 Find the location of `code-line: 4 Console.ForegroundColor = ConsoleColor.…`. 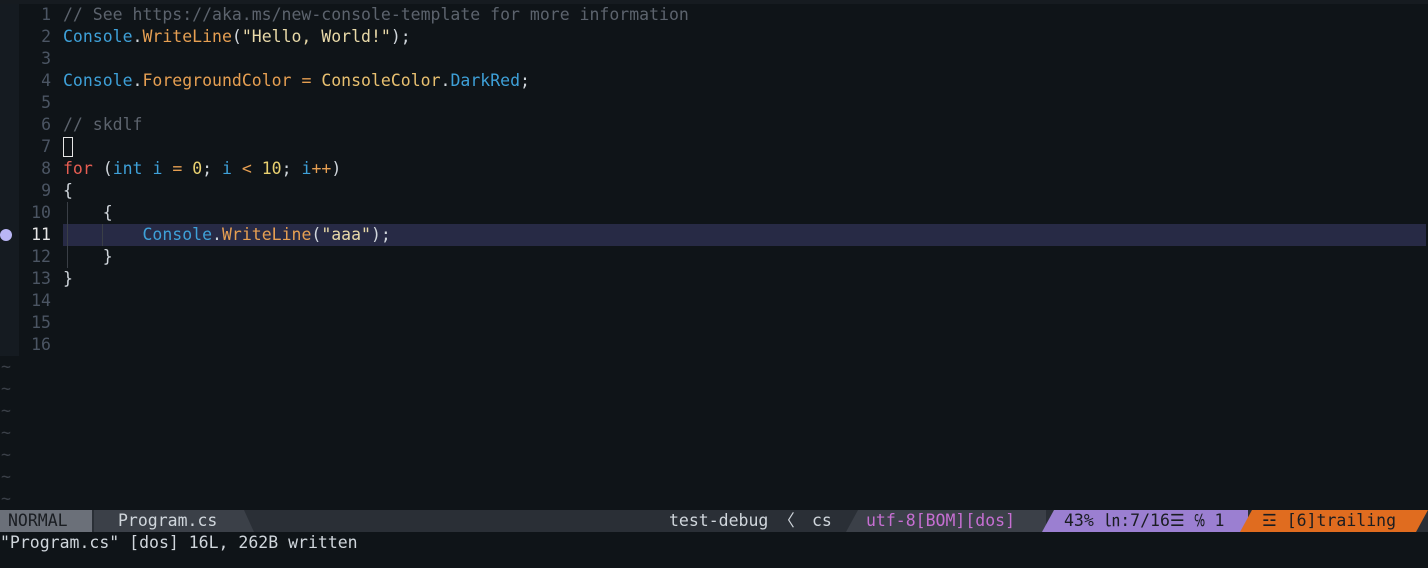

code-line: 4 Console.ForegroundColor = ConsoleColor.… is located at coordinates (714, 81).